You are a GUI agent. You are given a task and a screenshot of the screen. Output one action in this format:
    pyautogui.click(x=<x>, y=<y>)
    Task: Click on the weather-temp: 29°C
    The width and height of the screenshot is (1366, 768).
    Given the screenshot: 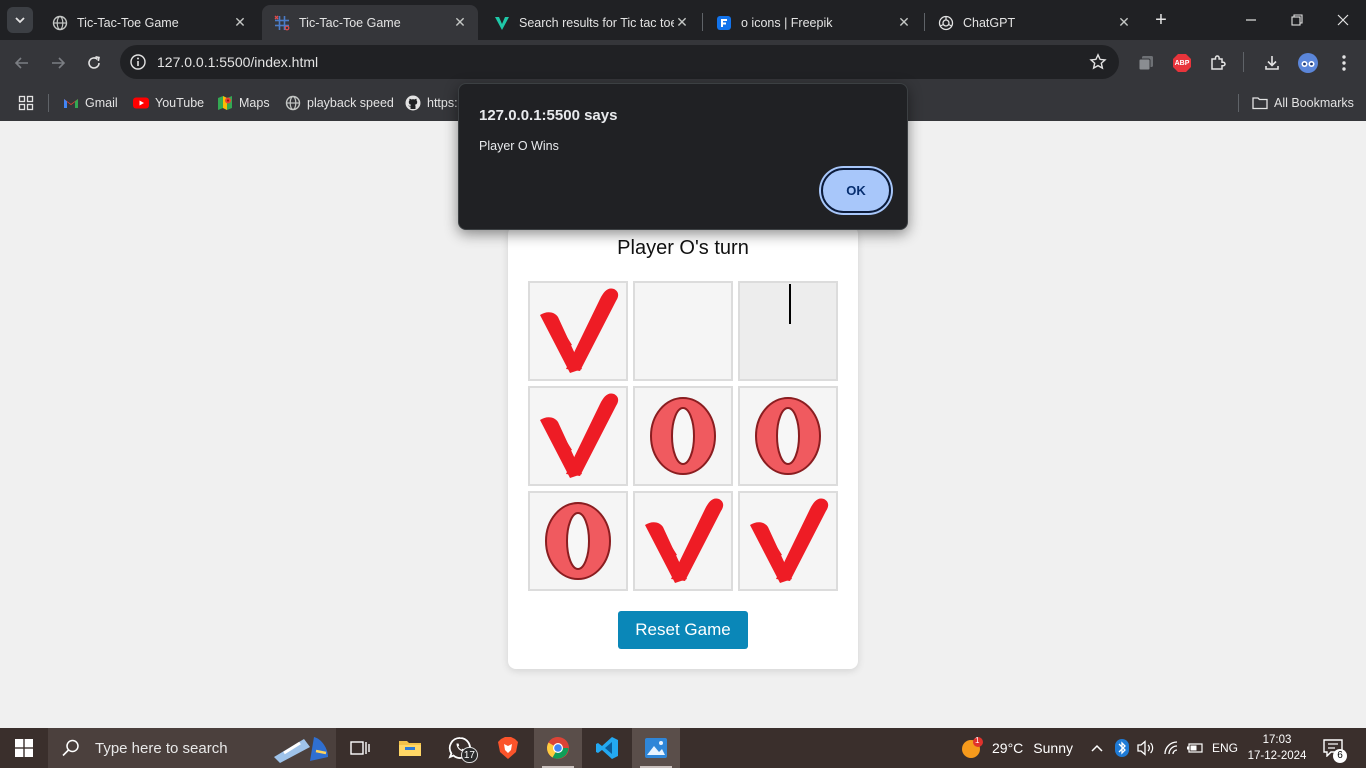 What is the action you would take?
    pyautogui.click(x=1008, y=748)
    